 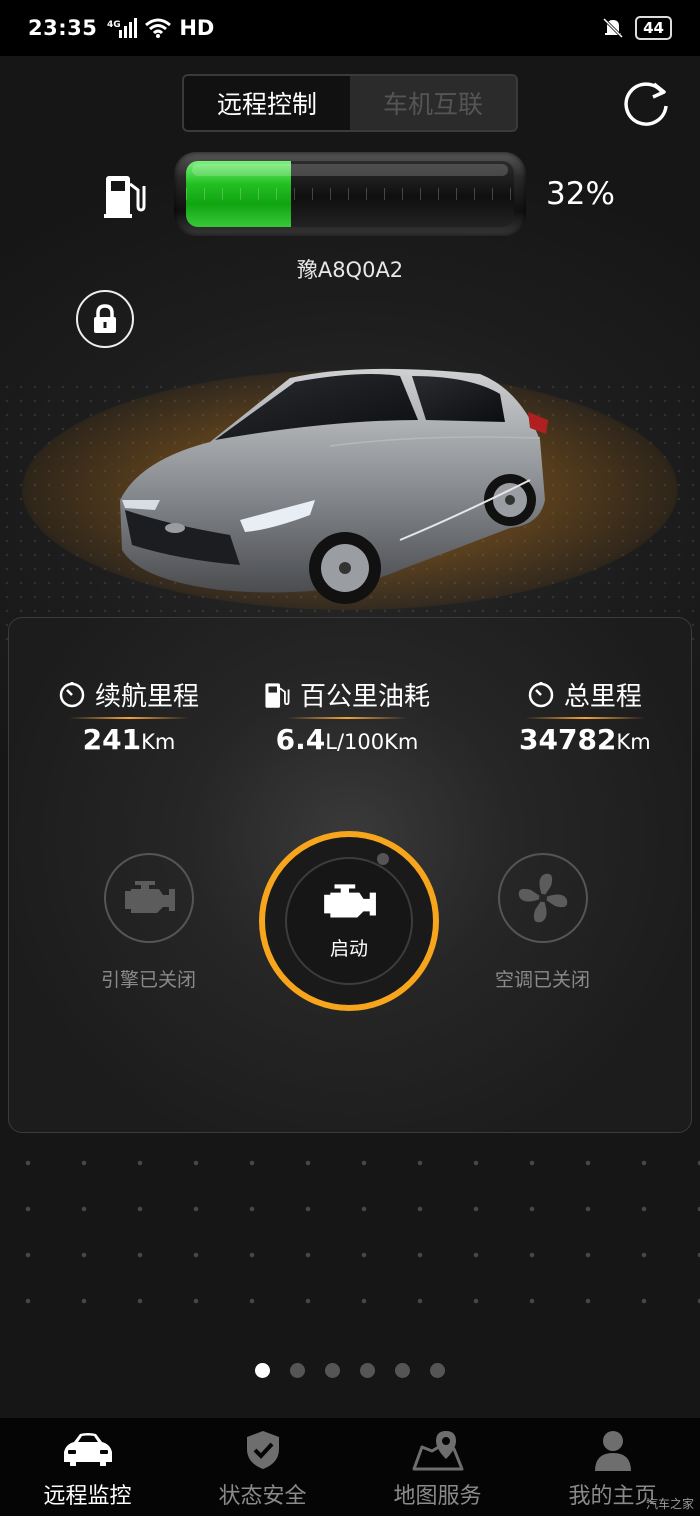 What do you see at coordinates (122, 28) in the screenshot?
I see `signal-icon: 4G` at bounding box center [122, 28].